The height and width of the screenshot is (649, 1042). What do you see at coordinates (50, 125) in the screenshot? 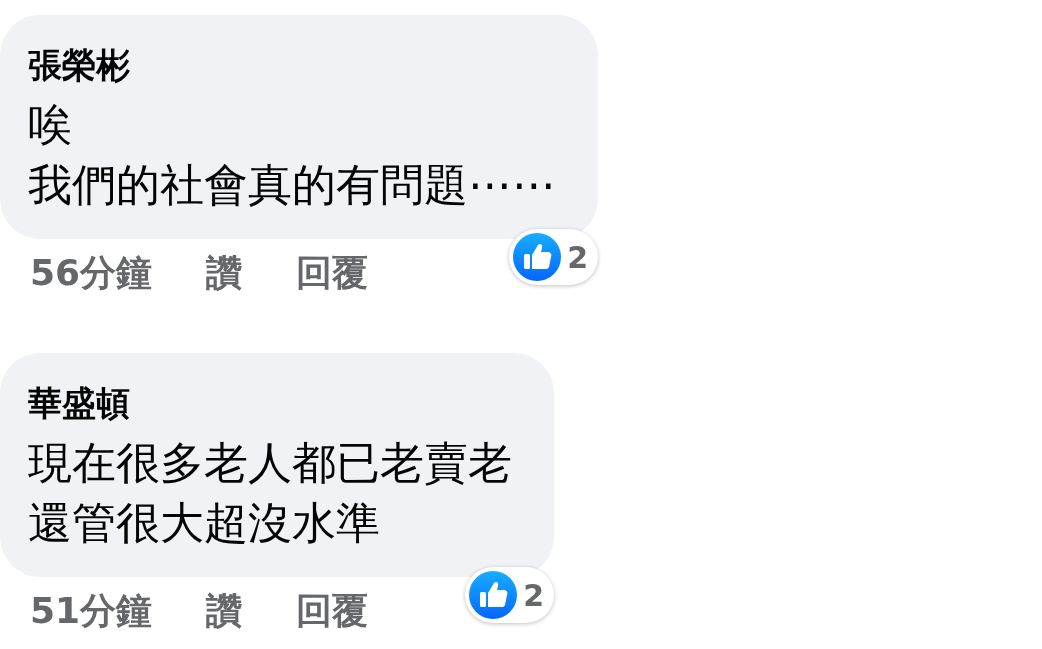
I see `comment-text-line: 唉` at bounding box center [50, 125].